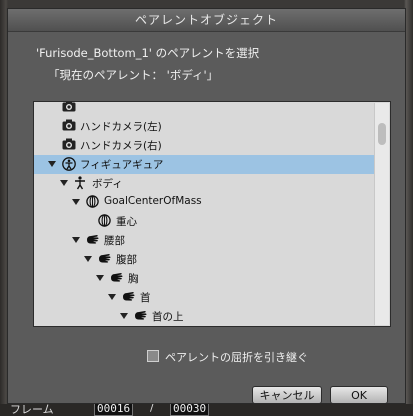 The image size is (413, 416). What do you see at coordinates (69, 165) in the screenshot?
I see `figure-icon` at bounding box center [69, 165].